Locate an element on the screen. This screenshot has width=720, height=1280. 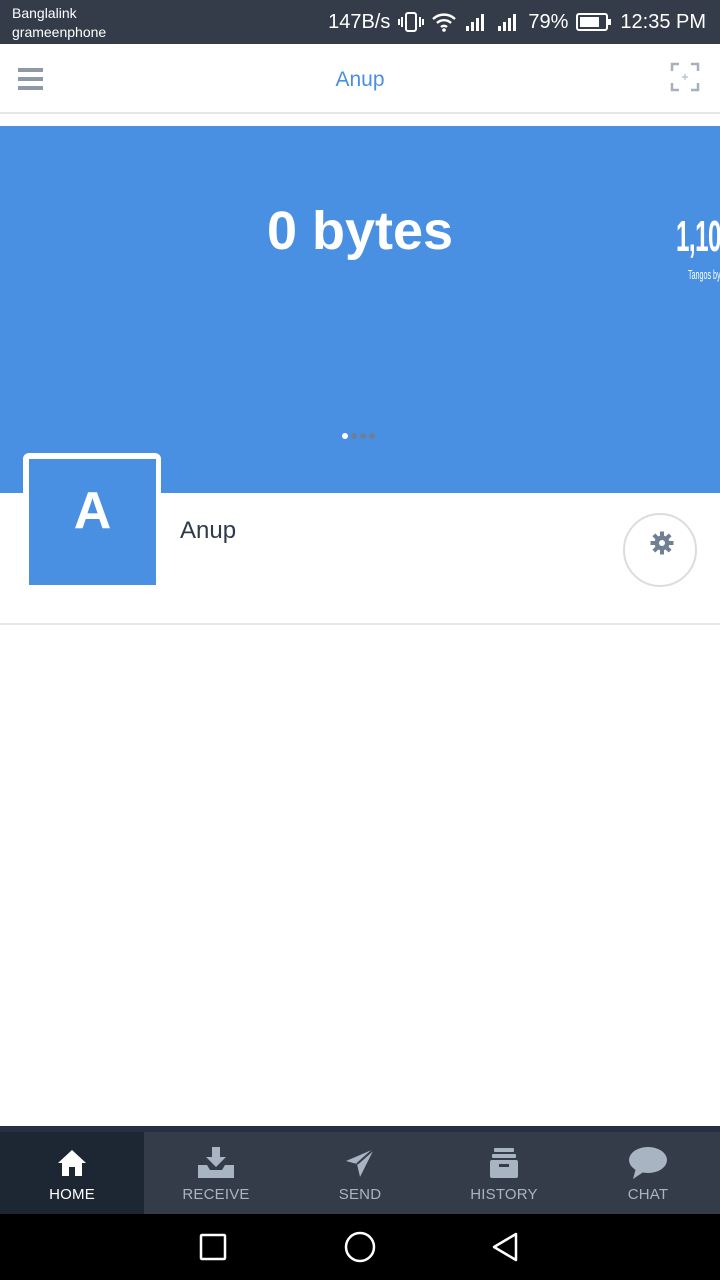
carousel-indicator is located at coordinates (358, 436).